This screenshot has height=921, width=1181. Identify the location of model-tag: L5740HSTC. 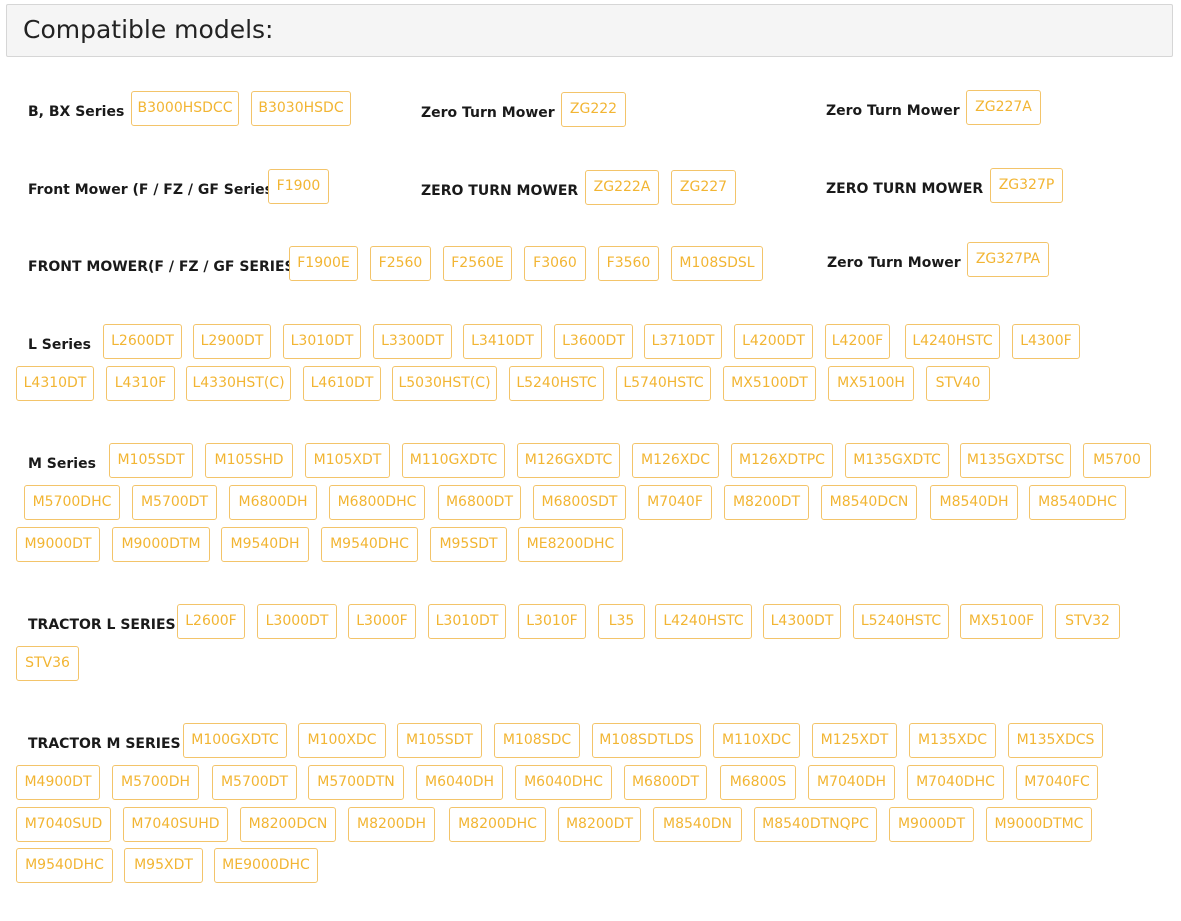
(663, 383).